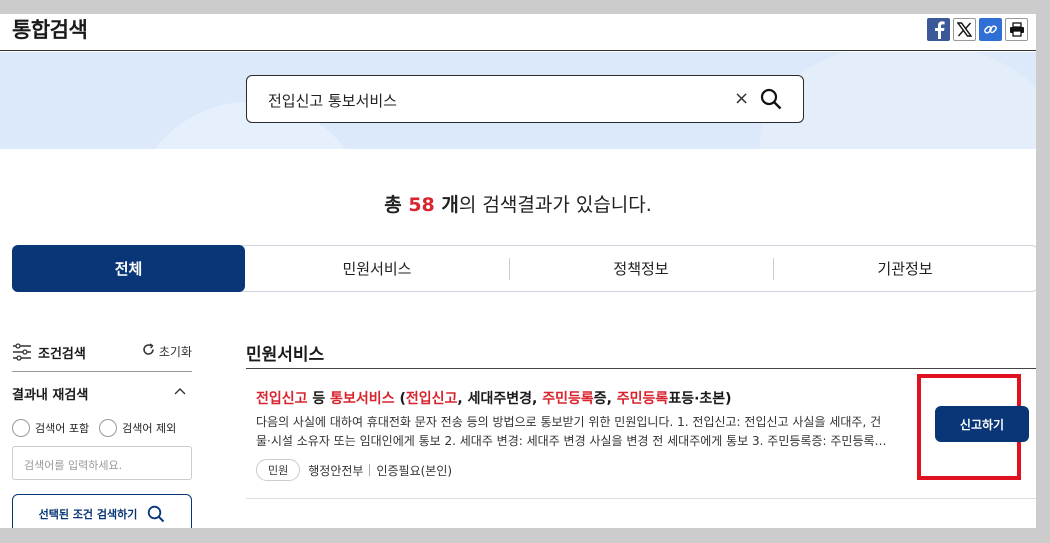  Describe the element at coordinates (518, 32) in the screenshot. I see `header: 통합검색` at that location.